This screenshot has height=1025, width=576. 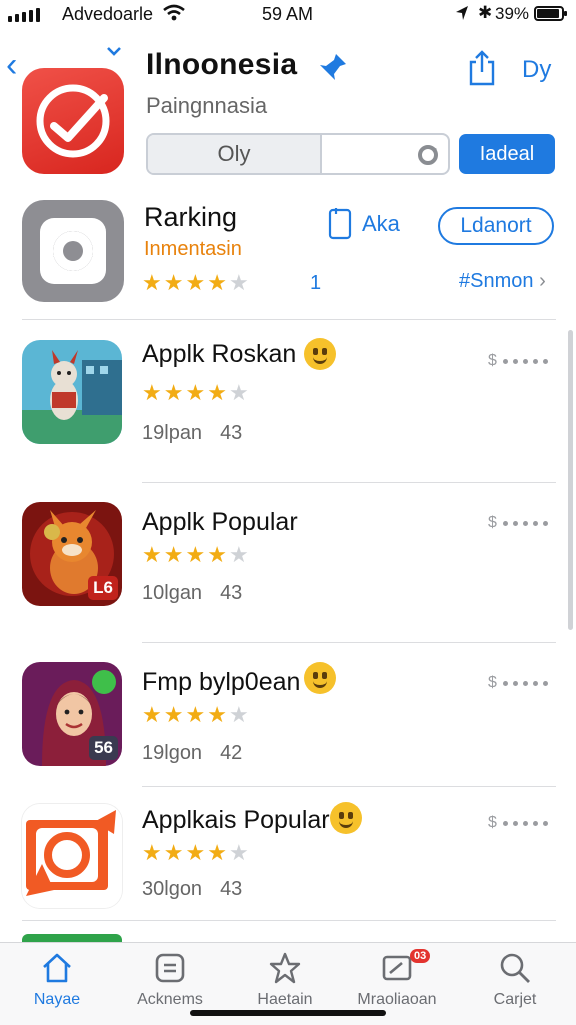 I want to click on partial-row-peek, so click(x=72, y=938).